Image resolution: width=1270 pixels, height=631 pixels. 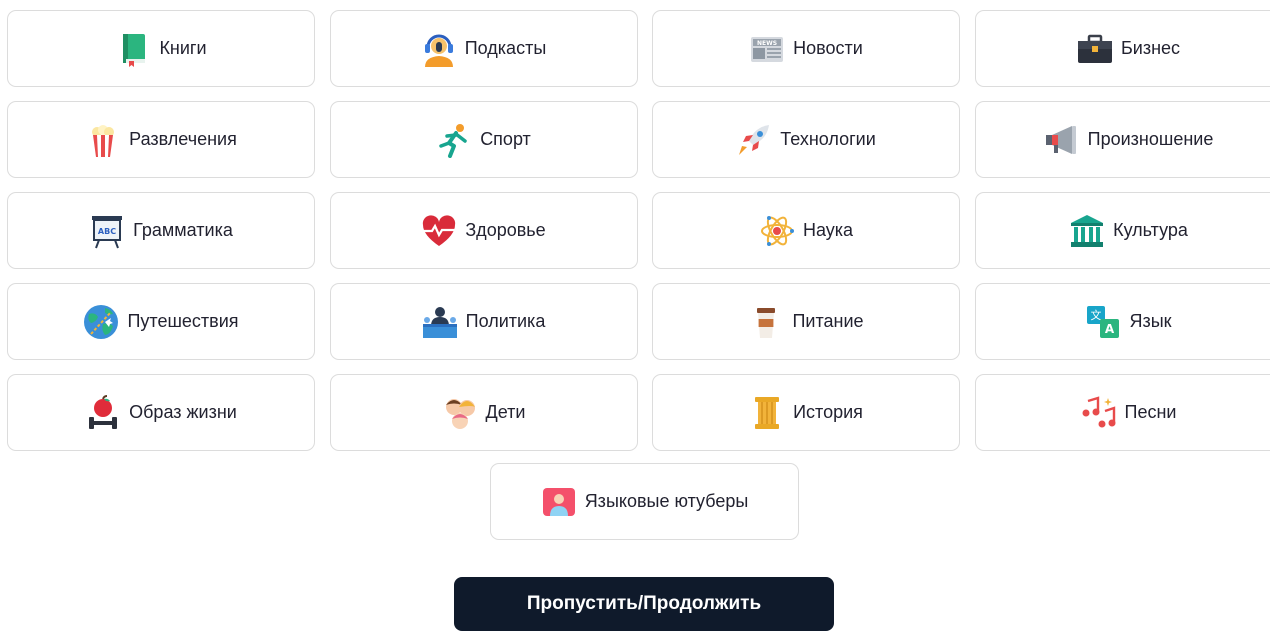 What do you see at coordinates (1151, 412) in the screenshot?
I see `topic-label: Песни` at bounding box center [1151, 412].